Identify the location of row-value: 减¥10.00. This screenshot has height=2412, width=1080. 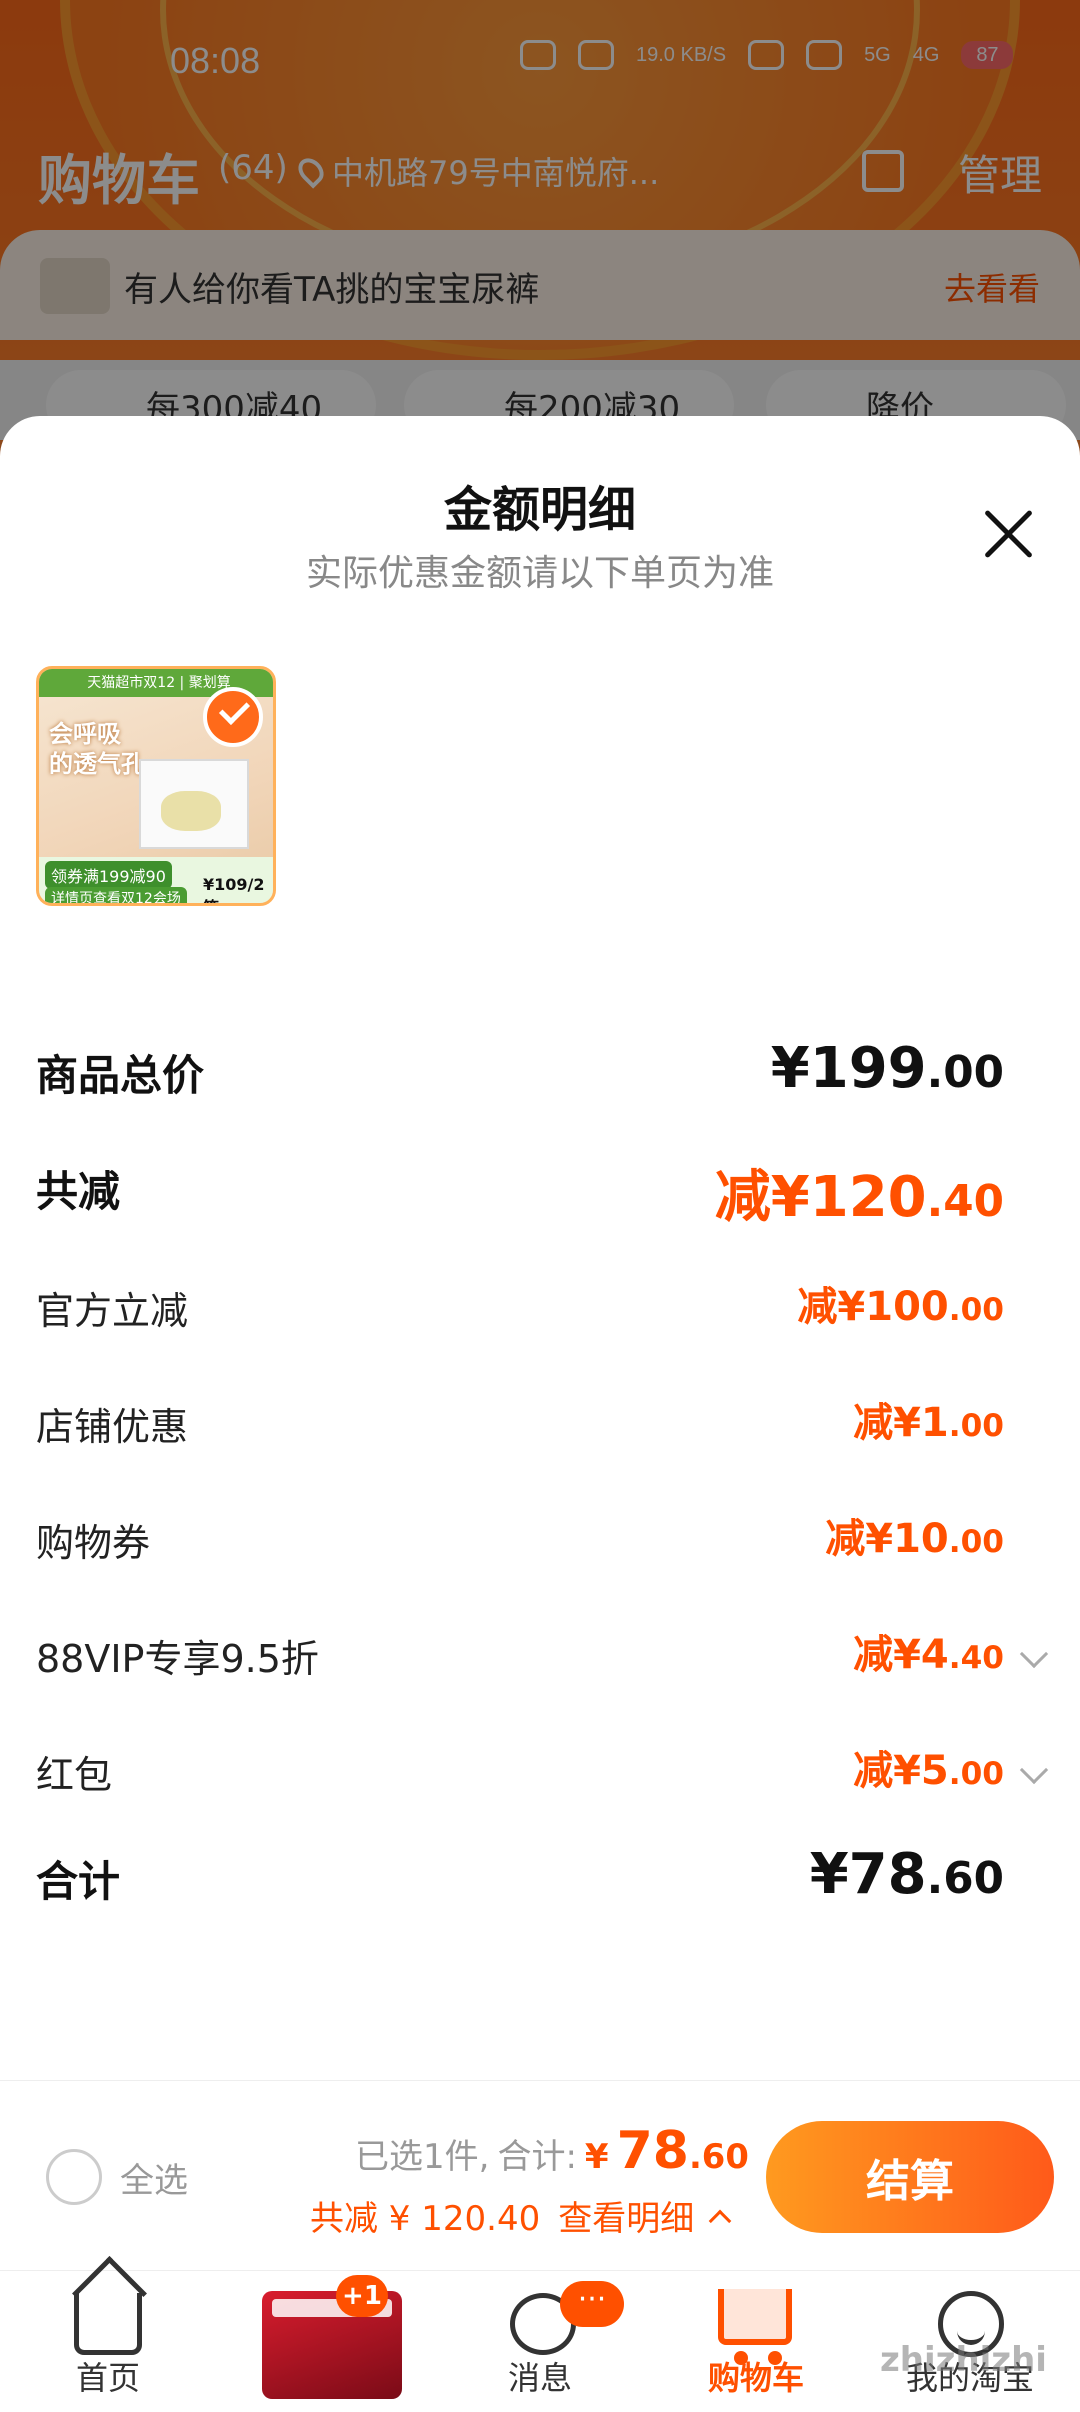
(914, 1535).